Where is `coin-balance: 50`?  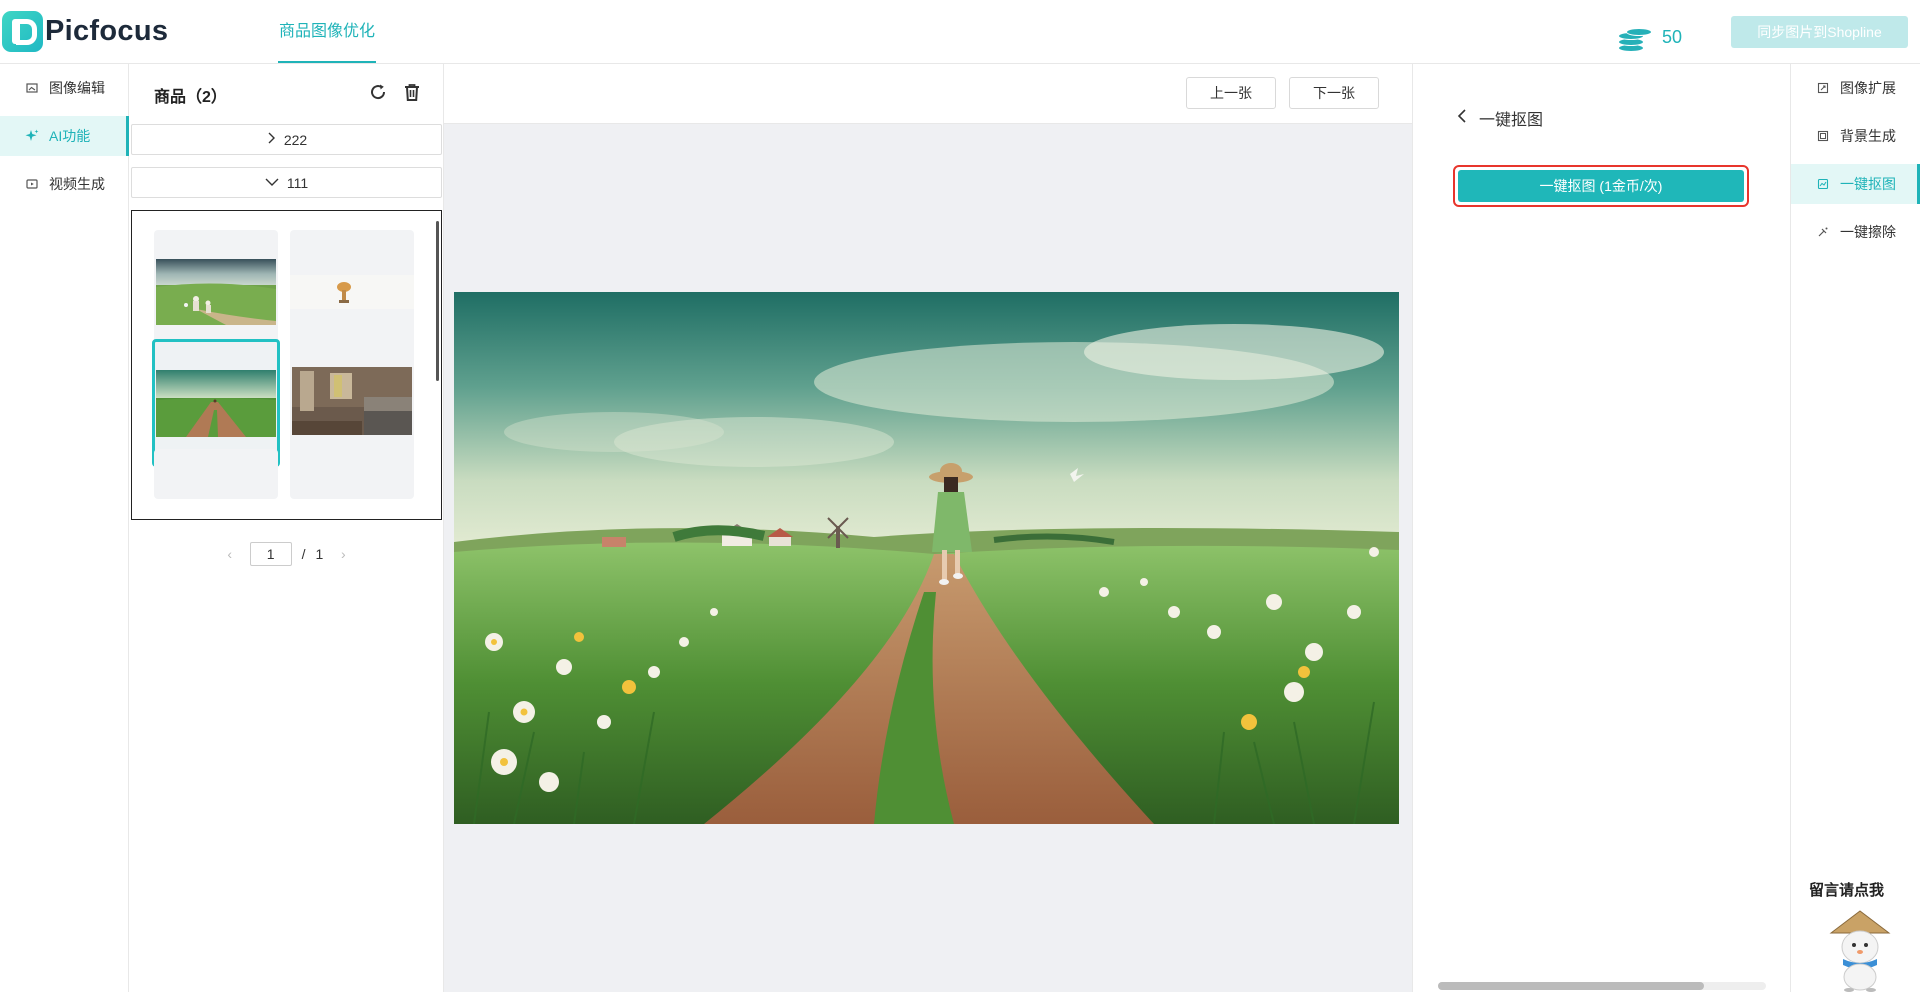
coin-balance: 50 is located at coordinates (1672, 37).